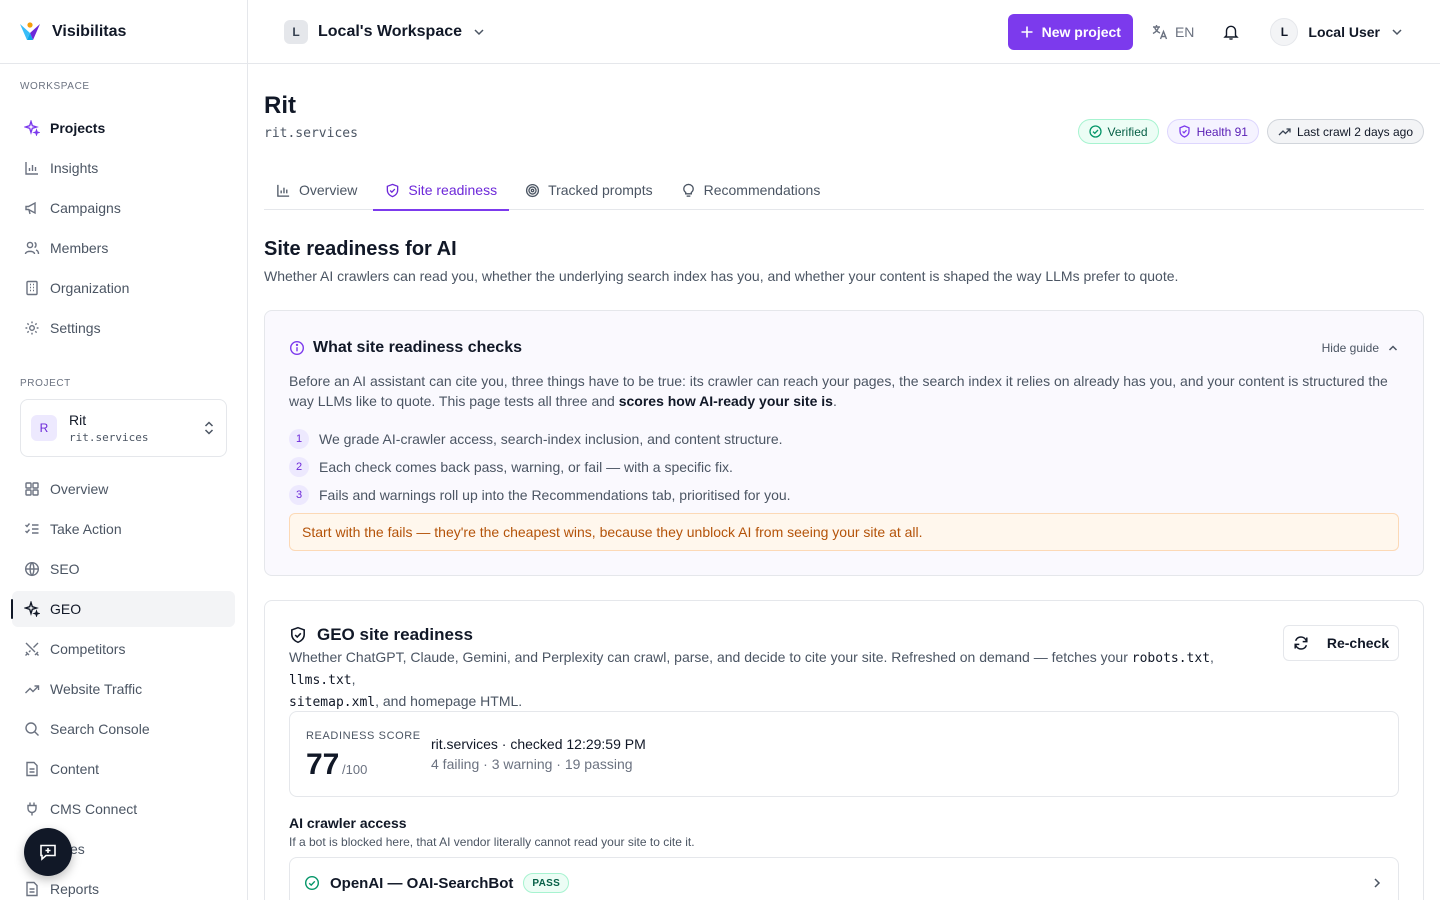 The height and width of the screenshot is (900, 1440). Describe the element at coordinates (363, 736) in the screenshot. I see `score-label: READINESS SCORE` at that location.